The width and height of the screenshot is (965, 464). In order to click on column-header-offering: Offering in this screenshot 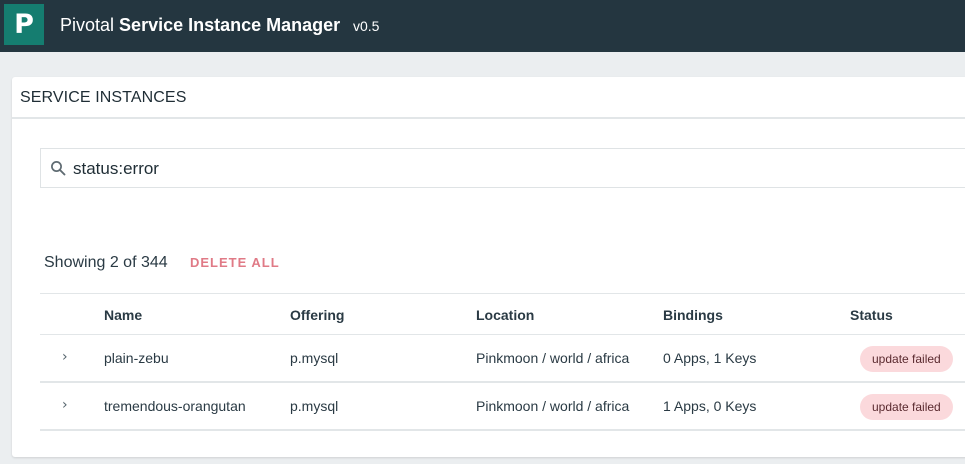, I will do `click(317, 315)`.